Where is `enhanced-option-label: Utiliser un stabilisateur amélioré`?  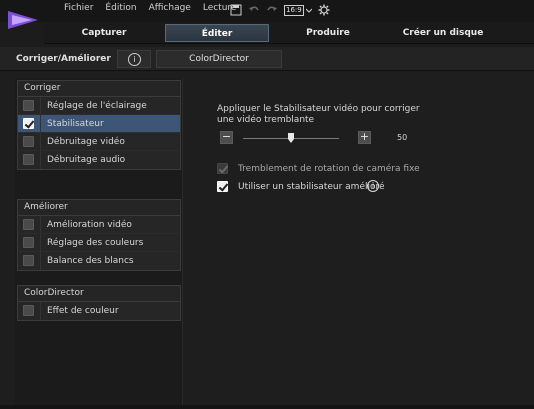 enhanced-option-label: Utiliser un stabilisateur amélioré is located at coordinates (311, 187).